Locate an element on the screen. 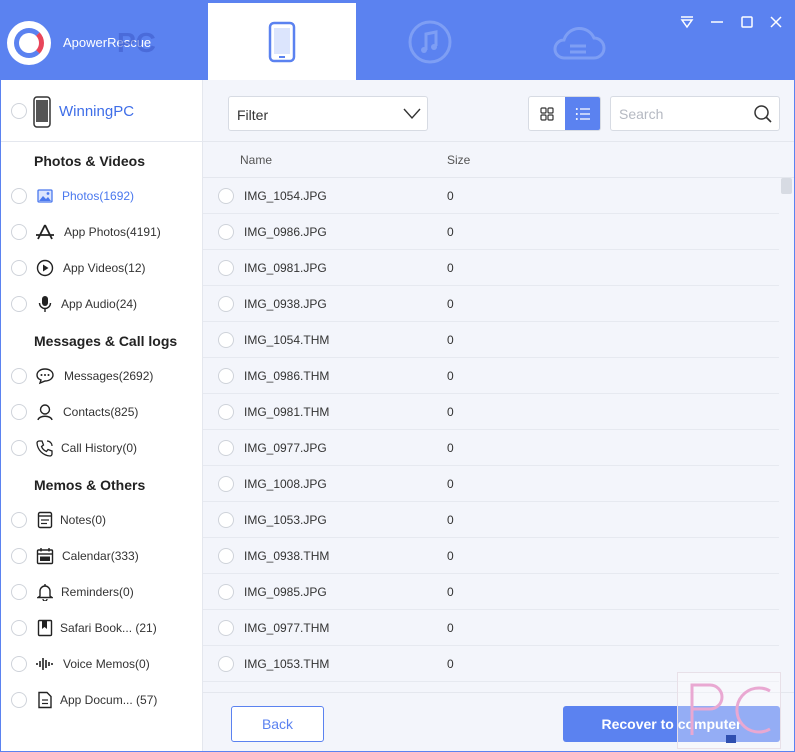 This screenshot has height=752, width=795. table-row: IMG_1054.THM 0 is located at coordinates (491, 340).